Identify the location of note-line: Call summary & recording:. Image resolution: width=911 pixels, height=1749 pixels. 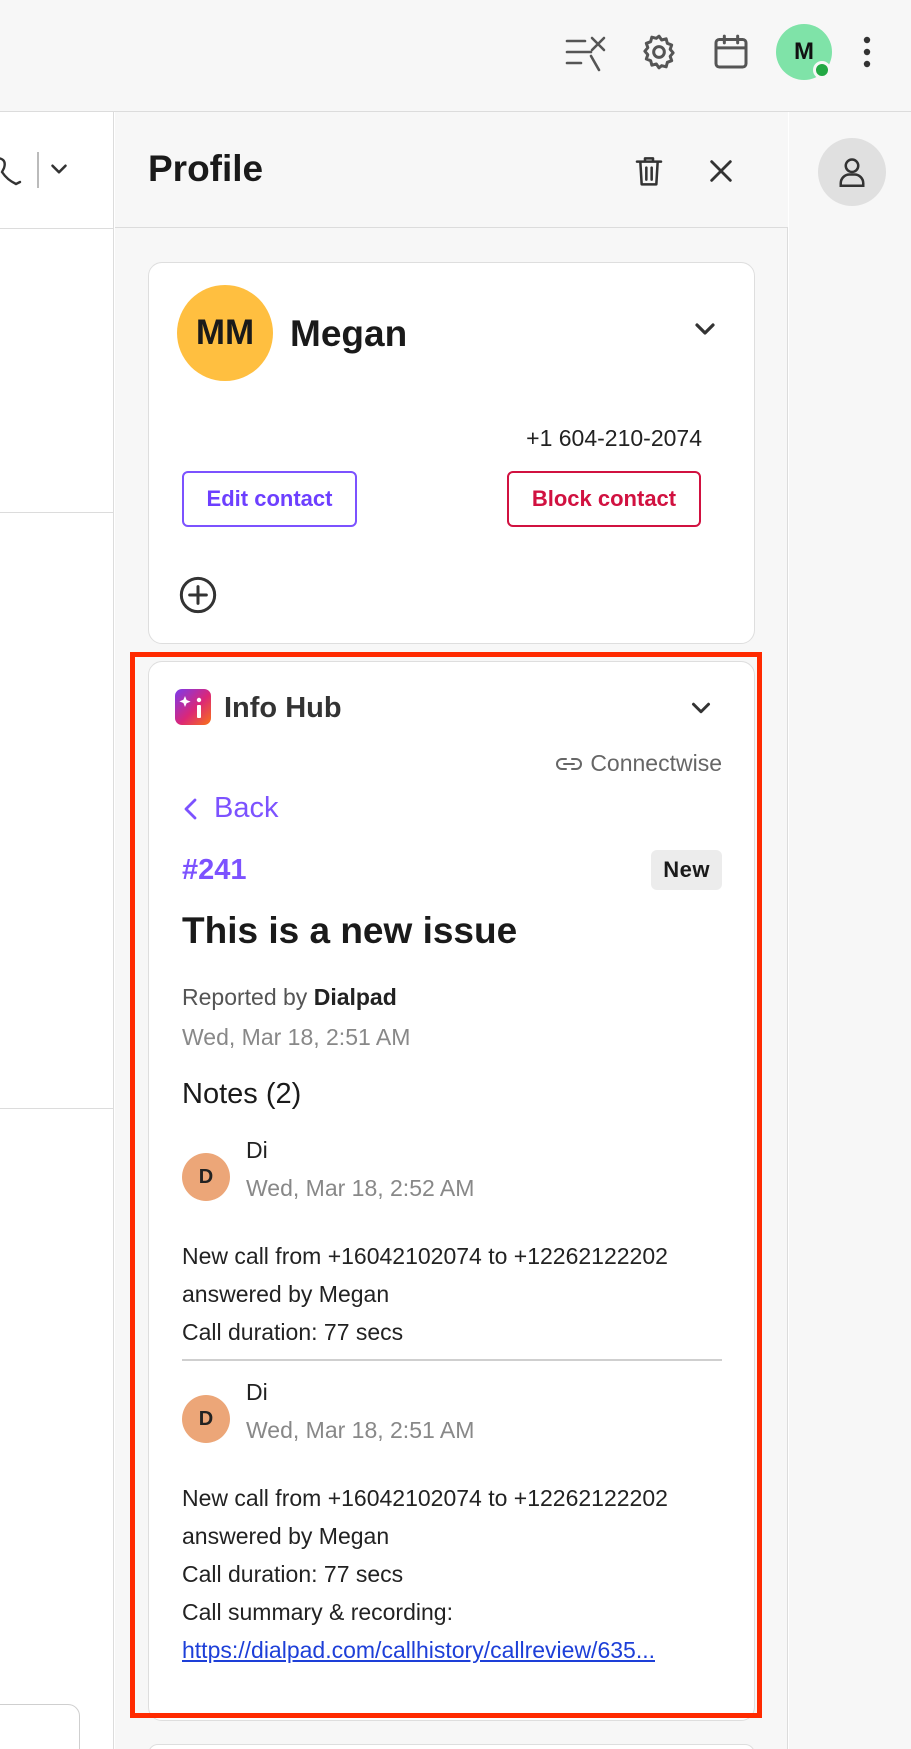
(317, 1612).